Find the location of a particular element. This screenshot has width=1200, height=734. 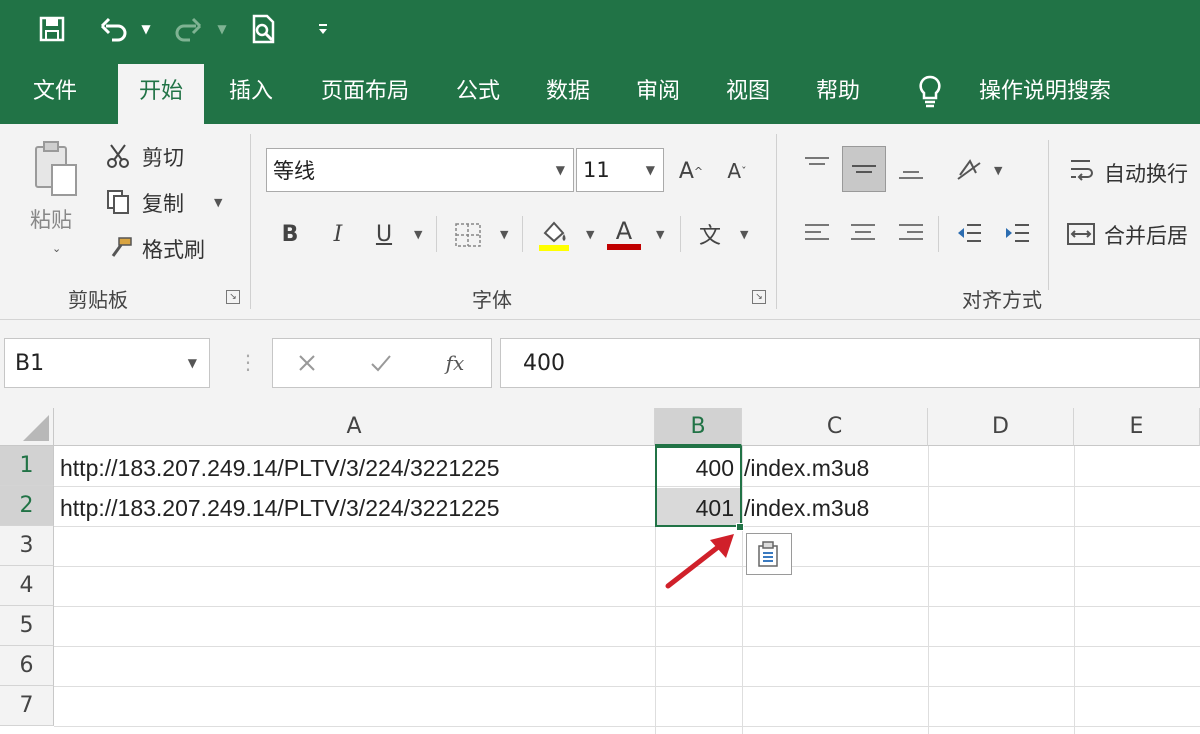

font-size-select: 11 ▼ is located at coordinates (620, 170).